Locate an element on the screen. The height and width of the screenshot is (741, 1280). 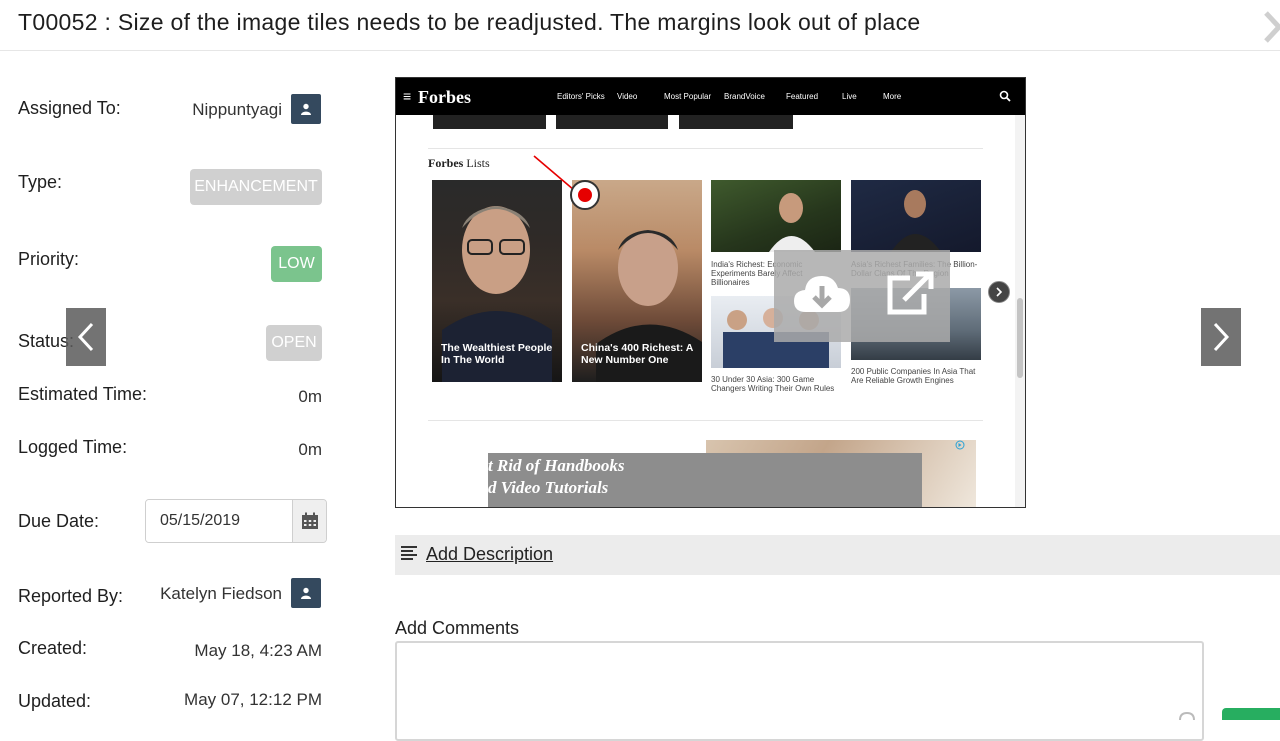
lines-icon is located at coordinates (409, 553).